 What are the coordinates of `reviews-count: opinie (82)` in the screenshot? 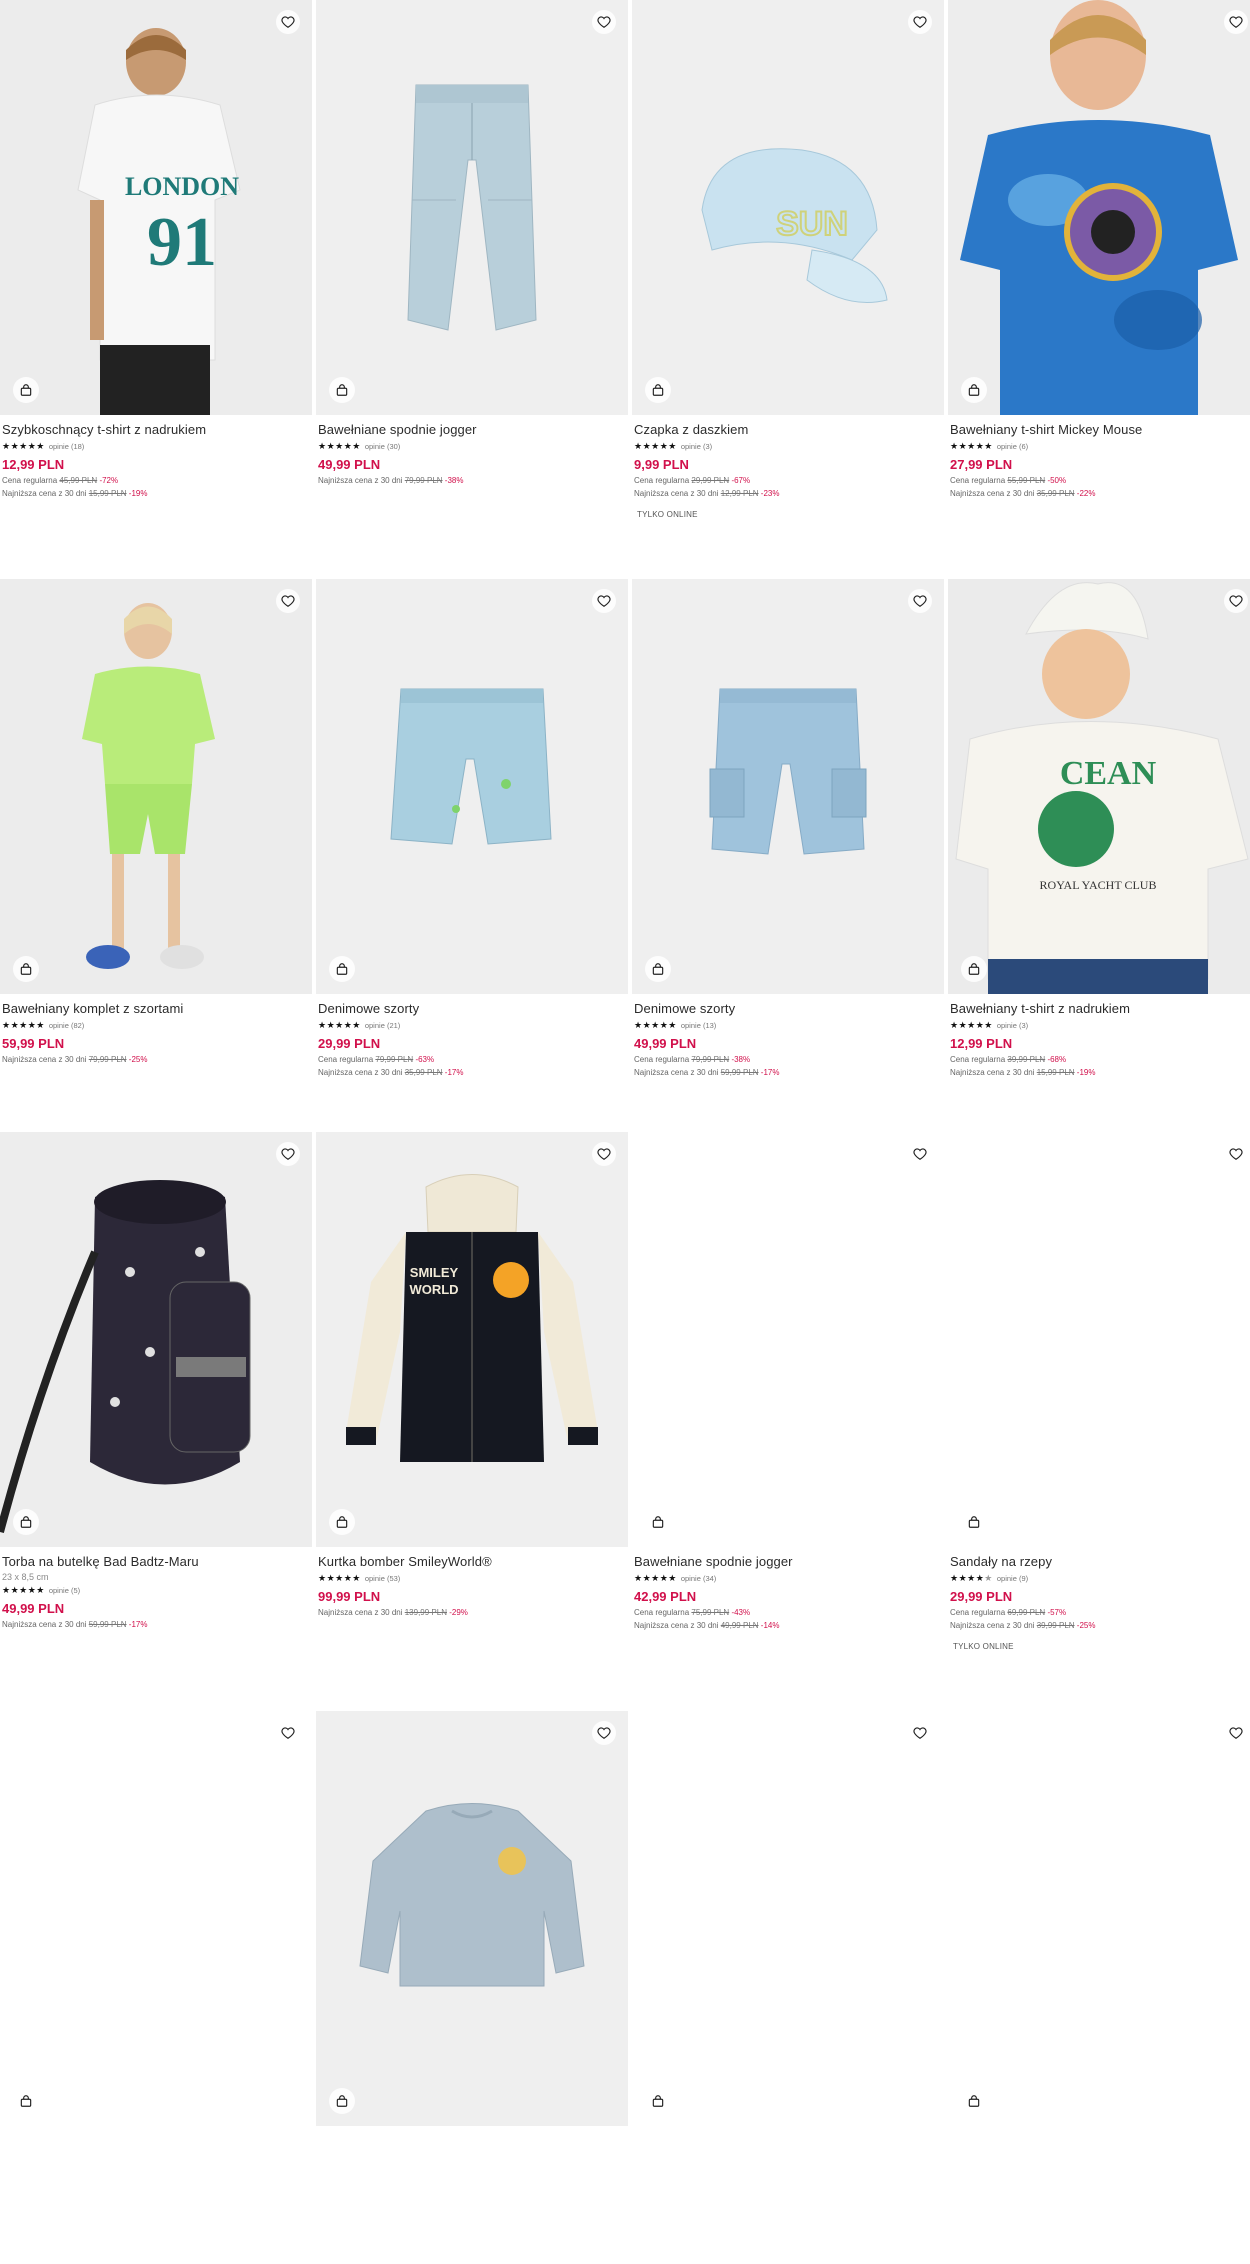 It's located at (66, 1025).